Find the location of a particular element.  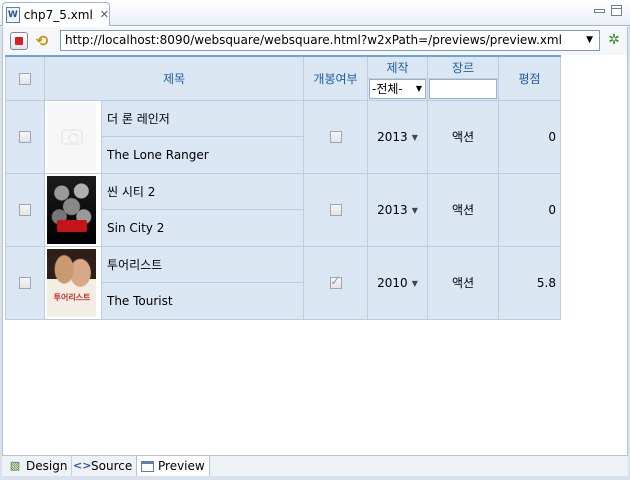

movie-title-english: Sin City 2 is located at coordinates (202, 228).